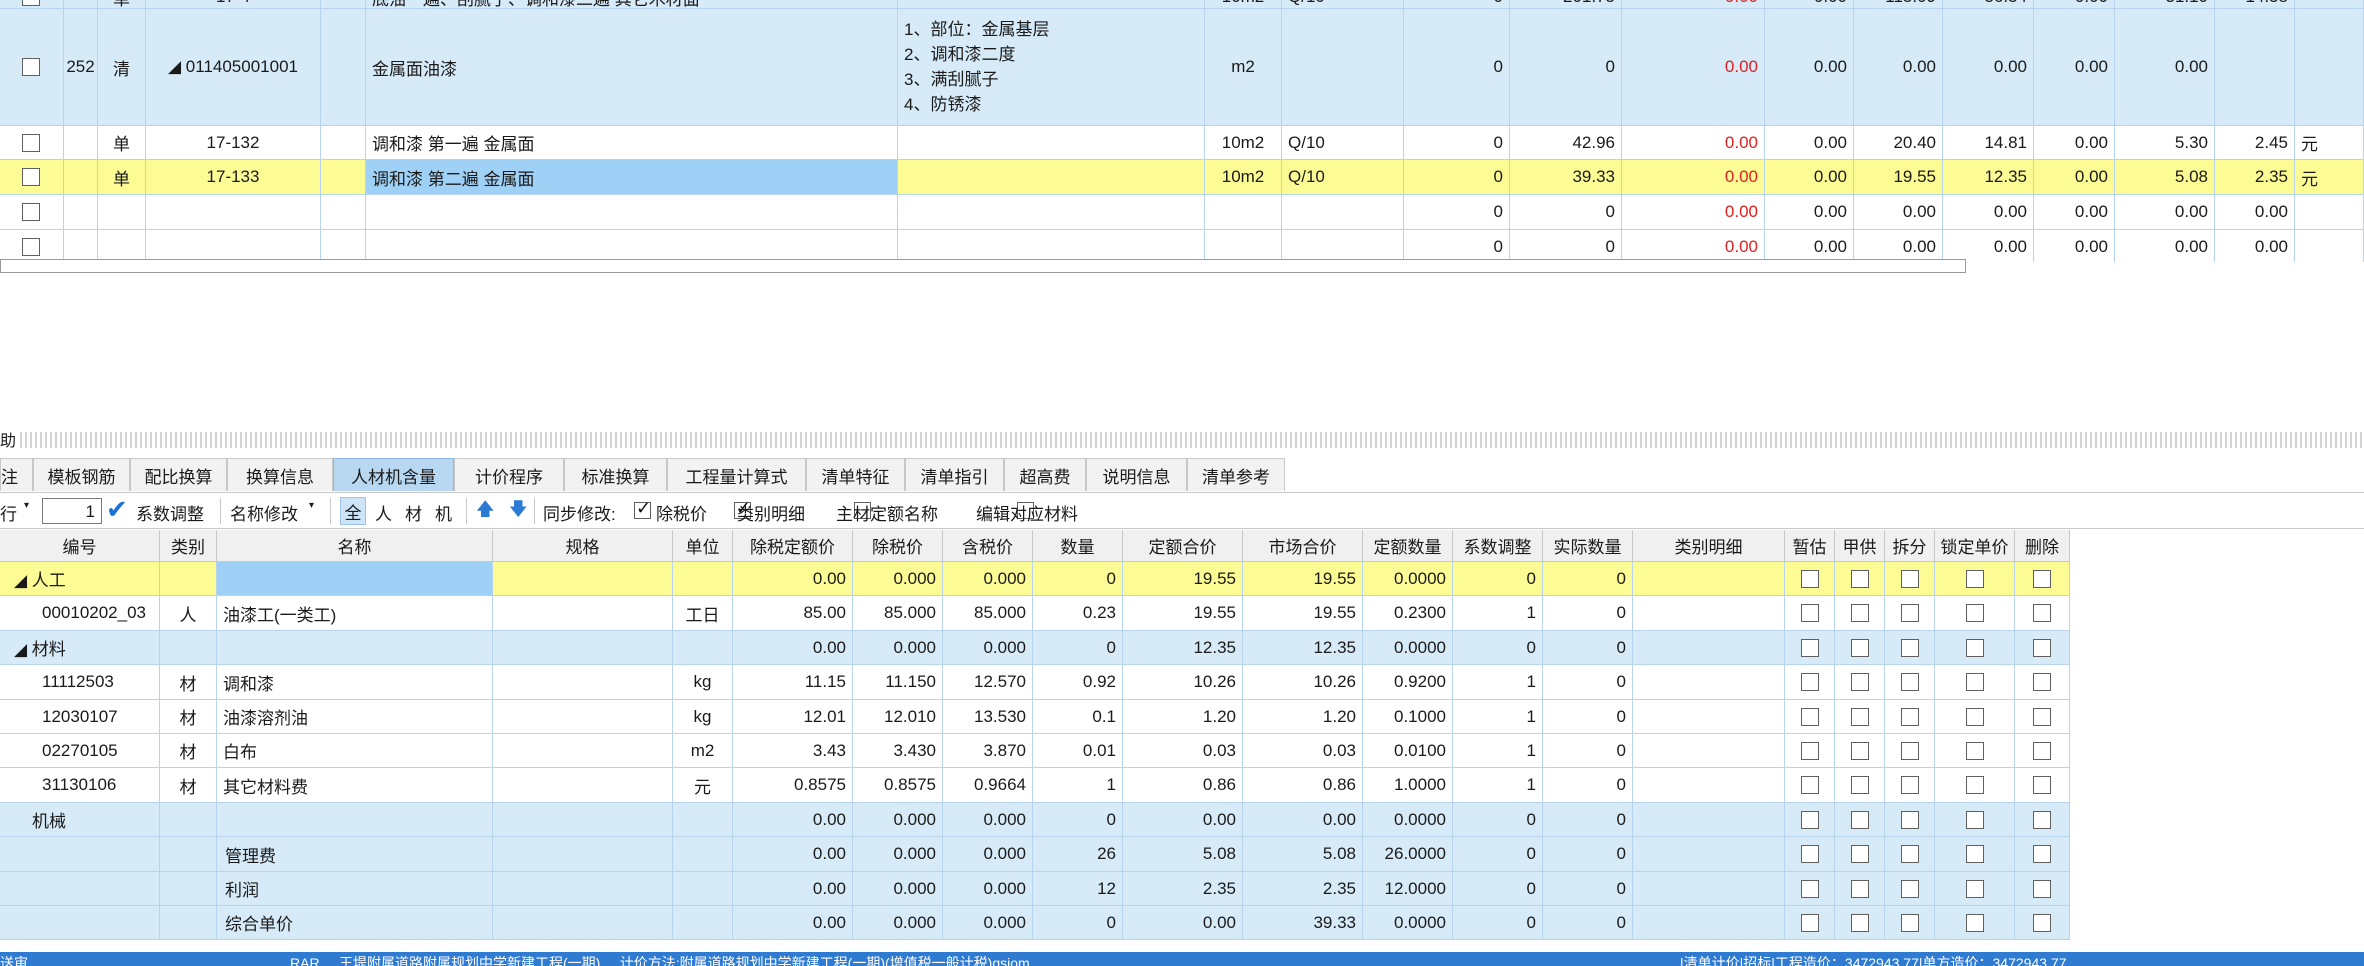 Image resolution: width=2364 pixels, height=966 pixels. I want to click on cell-p1: 0.8575, so click(793, 785).